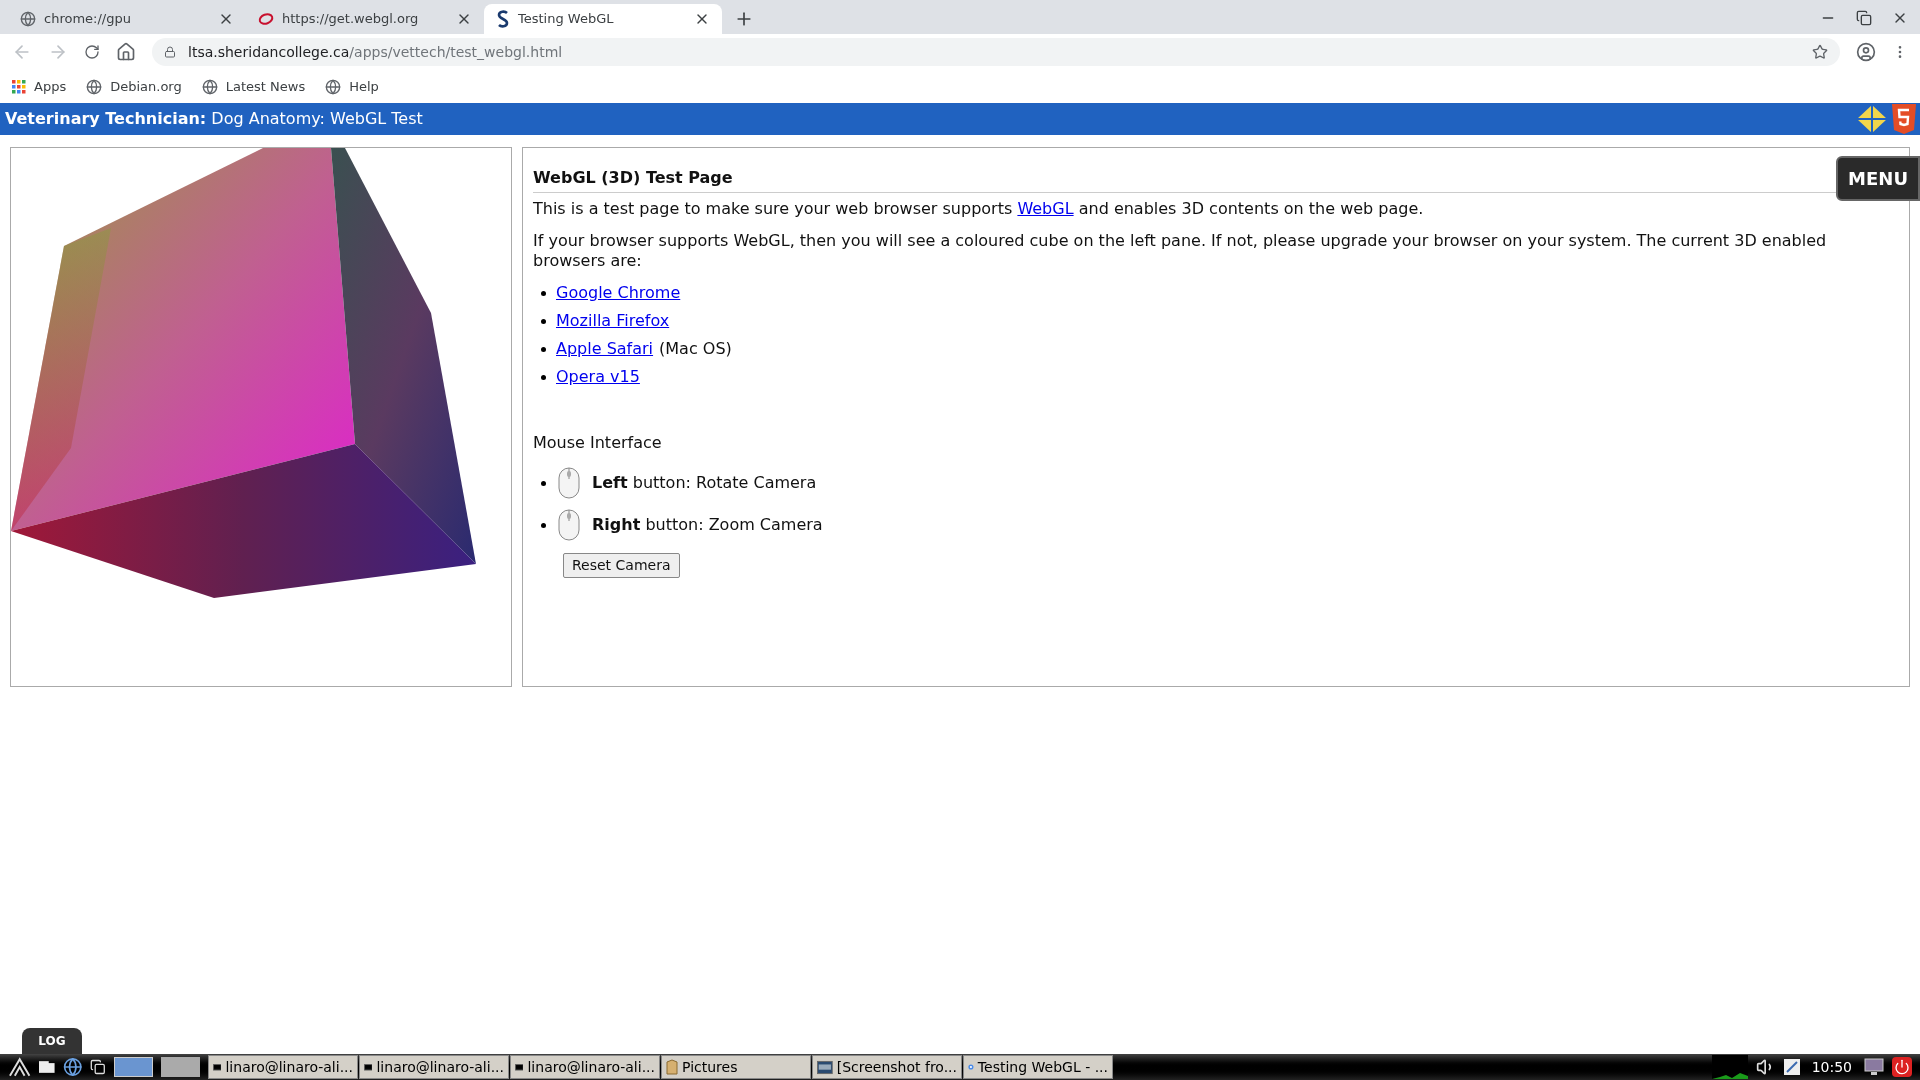 The height and width of the screenshot is (1080, 1920). Describe the element at coordinates (695, 349) in the screenshot. I see `browser-note: (Mac OS)` at that location.